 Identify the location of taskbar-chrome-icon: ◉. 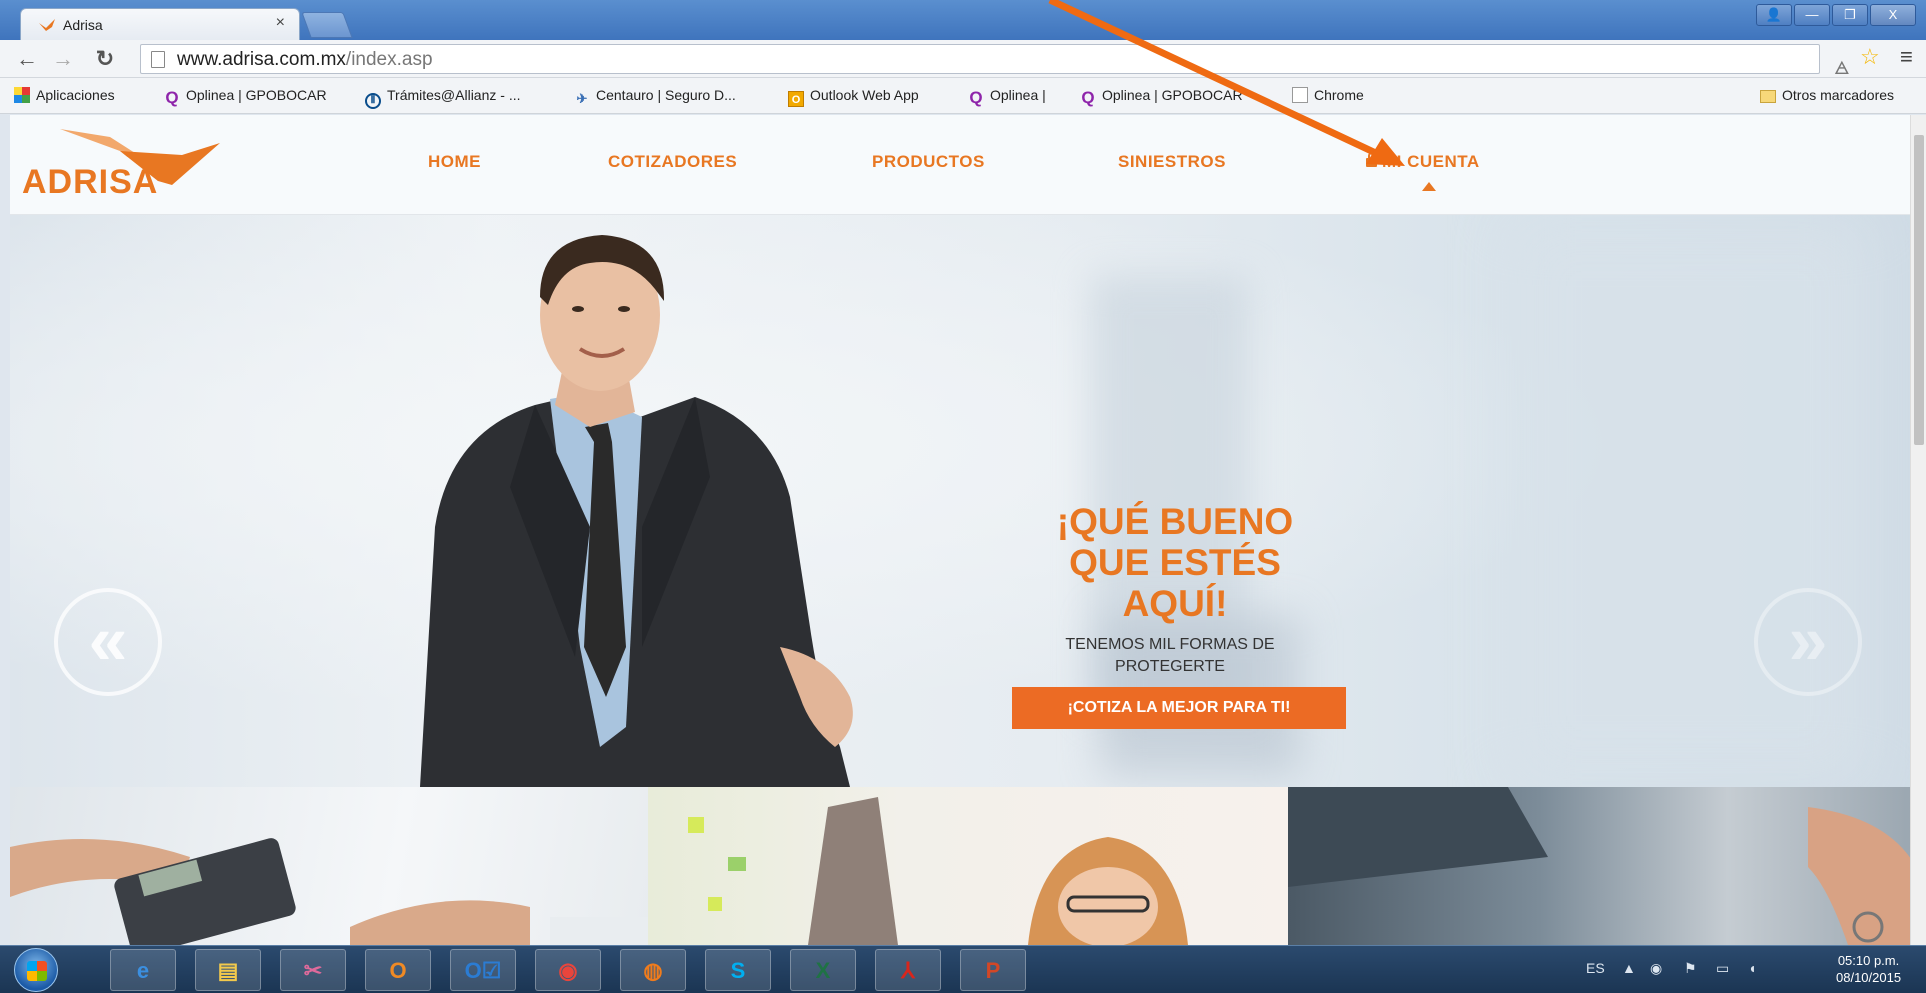
(568, 970).